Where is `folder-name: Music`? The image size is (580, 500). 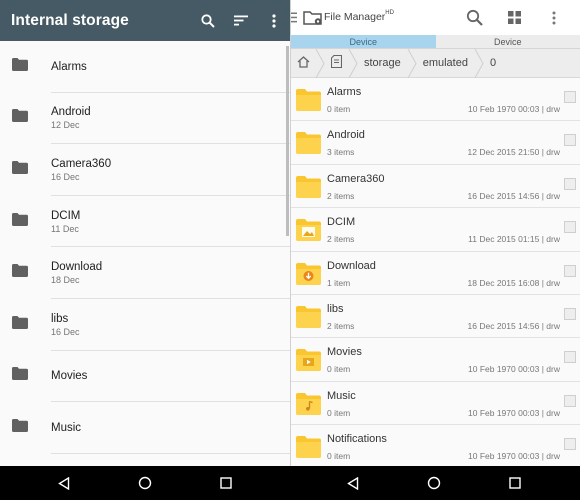 folder-name: Music is located at coordinates (341, 395).